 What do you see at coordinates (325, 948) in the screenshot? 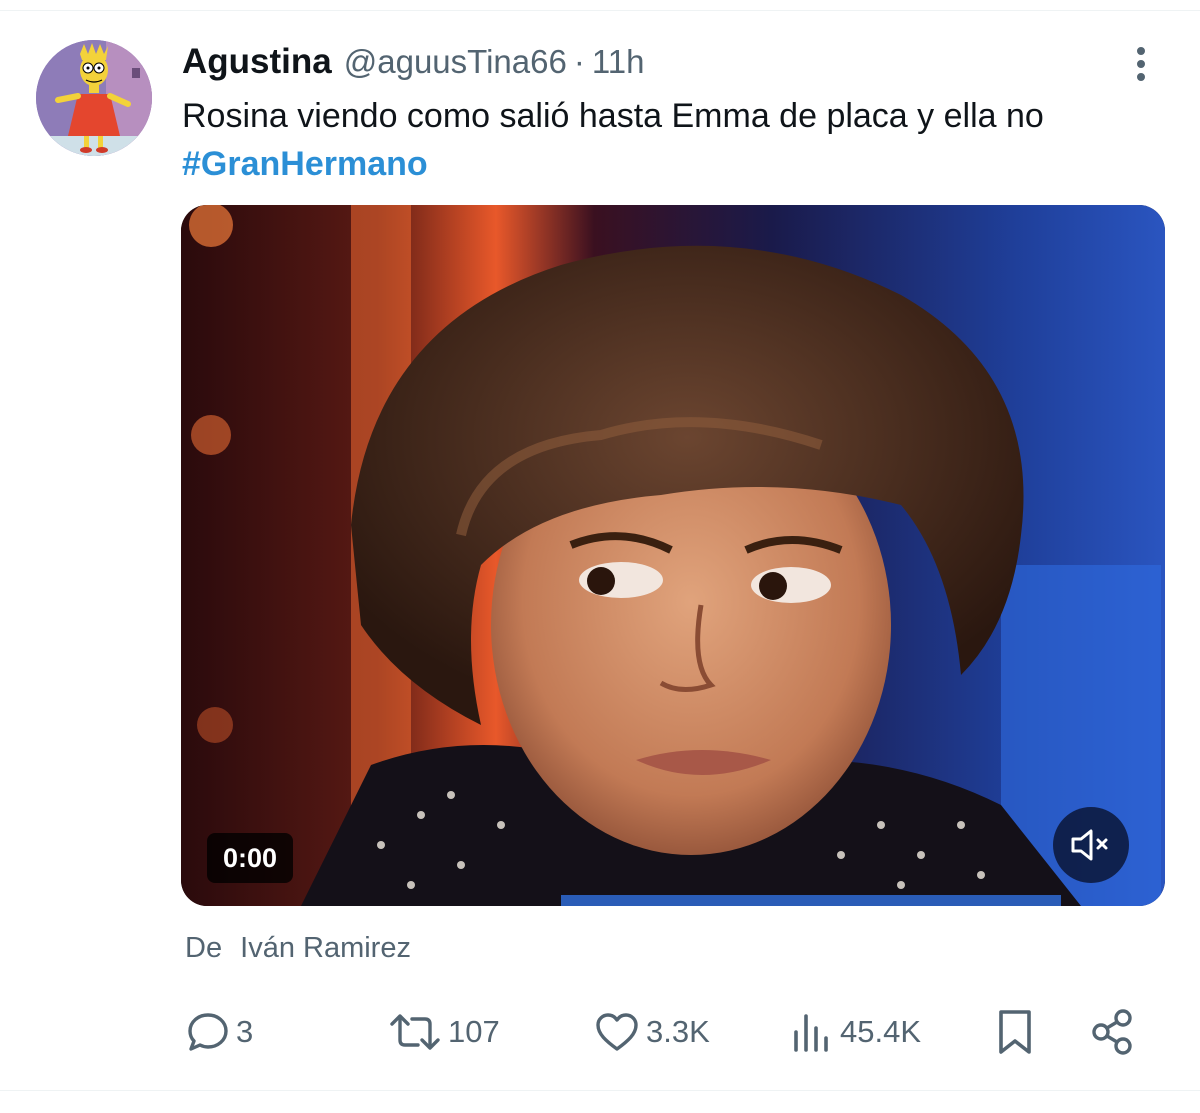
I see `attribution-name: Iván Ramirez` at bounding box center [325, 948].